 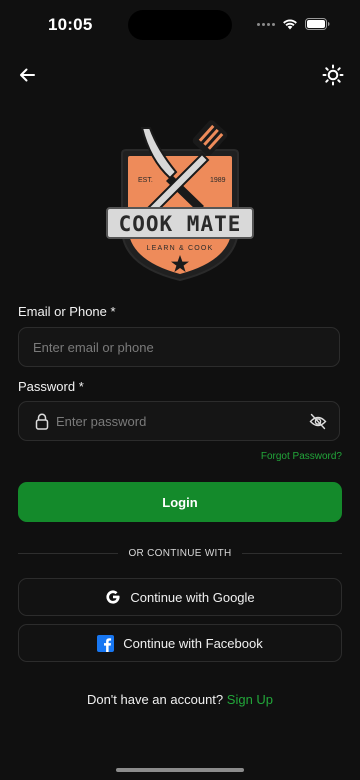 I want to click on google-icon, so click(x=113, y=597).